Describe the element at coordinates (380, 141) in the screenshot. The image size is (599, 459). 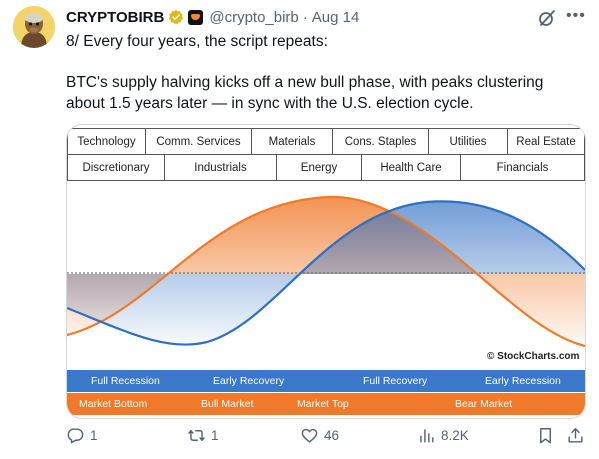
I see `sector-cons-staples: Cons. Staples` at that location.